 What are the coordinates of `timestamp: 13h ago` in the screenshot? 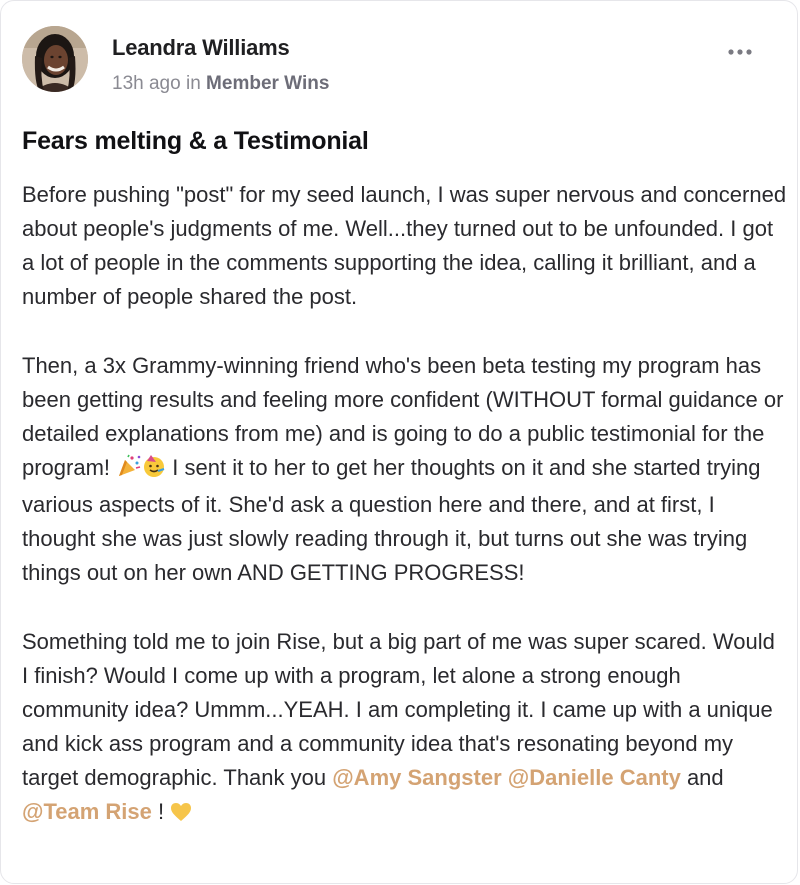 It's located at (146, 83).